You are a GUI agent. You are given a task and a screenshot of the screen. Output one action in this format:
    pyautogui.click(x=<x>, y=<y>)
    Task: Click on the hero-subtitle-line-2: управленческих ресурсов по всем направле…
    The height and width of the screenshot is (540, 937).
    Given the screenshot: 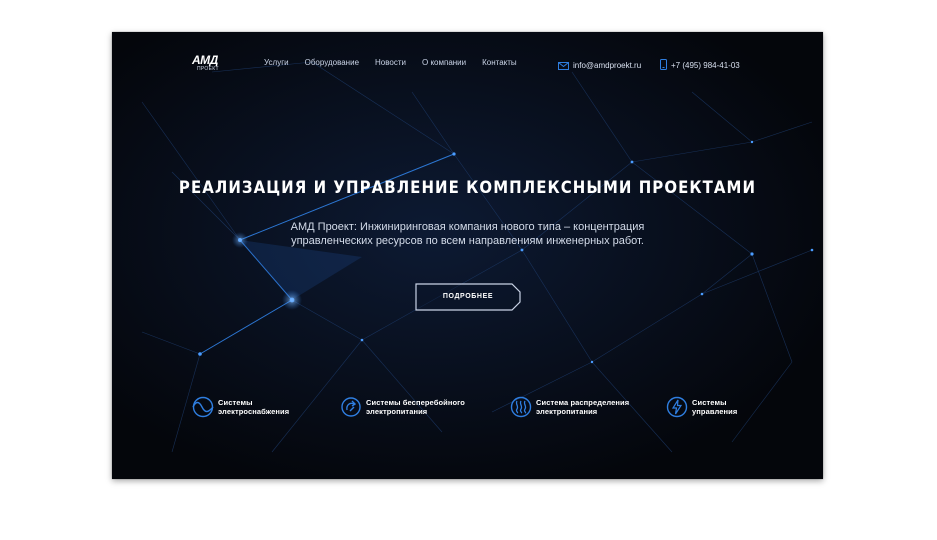 What is the action you would take?
    pyautogui.click(x=467, y=241)
    